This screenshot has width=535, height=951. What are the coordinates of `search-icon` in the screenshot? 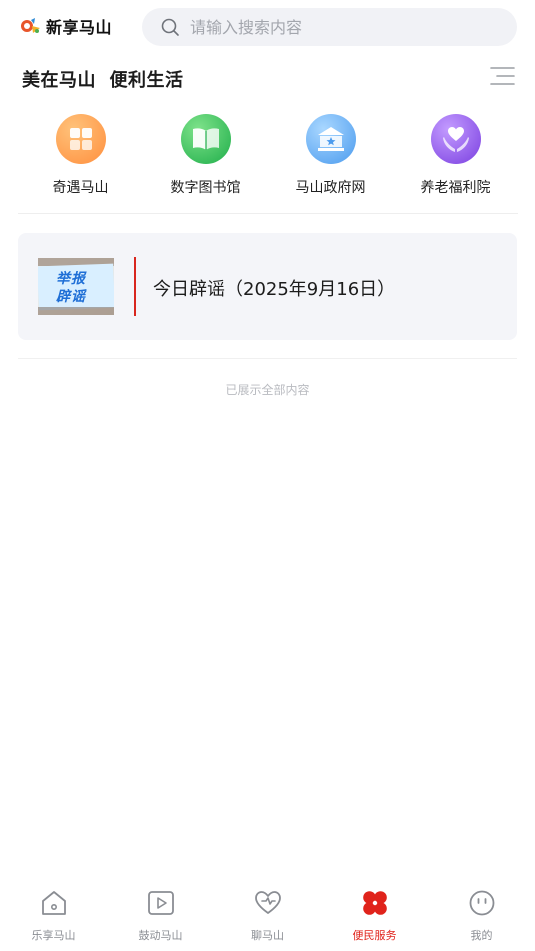 It's located at (170, 27).